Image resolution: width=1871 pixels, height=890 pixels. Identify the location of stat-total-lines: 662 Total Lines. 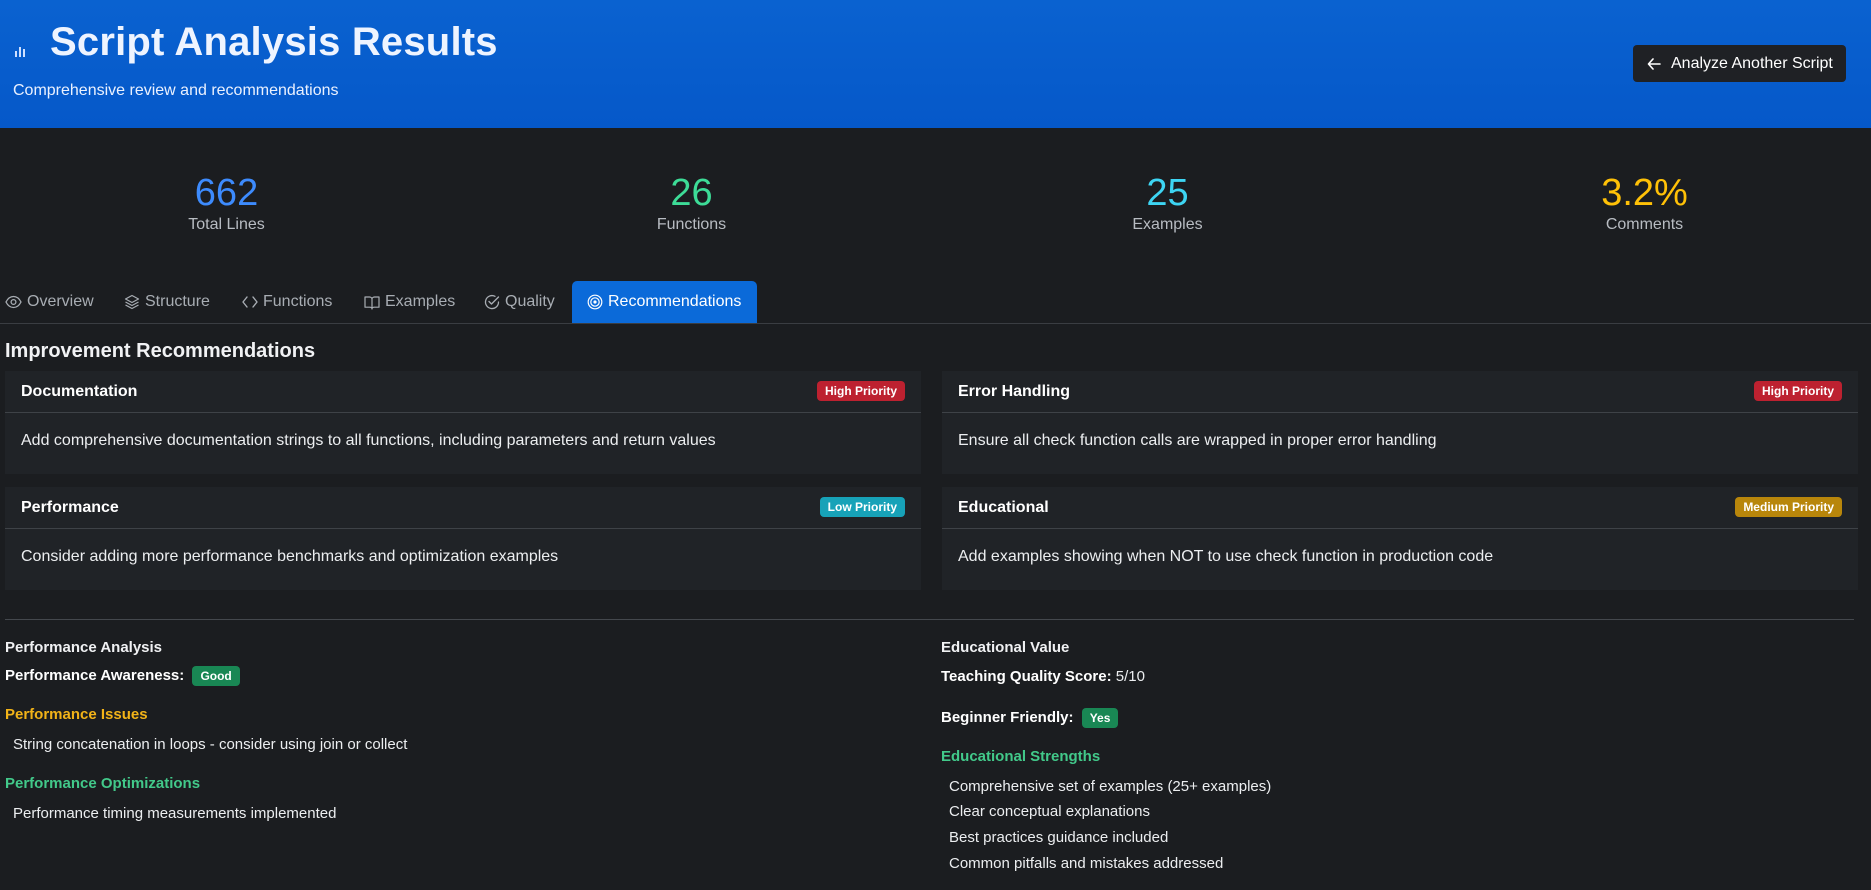
(226, 210).